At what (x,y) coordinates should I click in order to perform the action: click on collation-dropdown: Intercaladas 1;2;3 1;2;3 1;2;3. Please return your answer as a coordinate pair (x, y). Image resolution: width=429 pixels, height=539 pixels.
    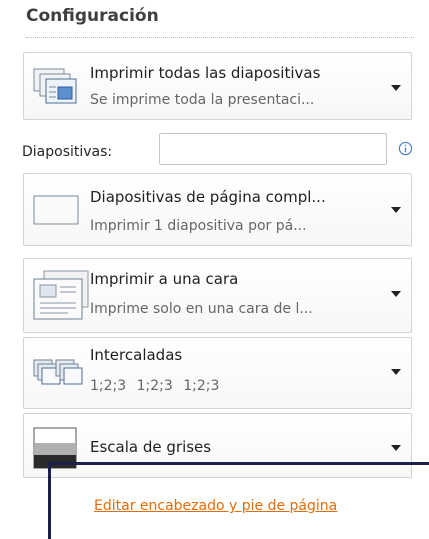
    Looking at the image, I should click on (217, 373).